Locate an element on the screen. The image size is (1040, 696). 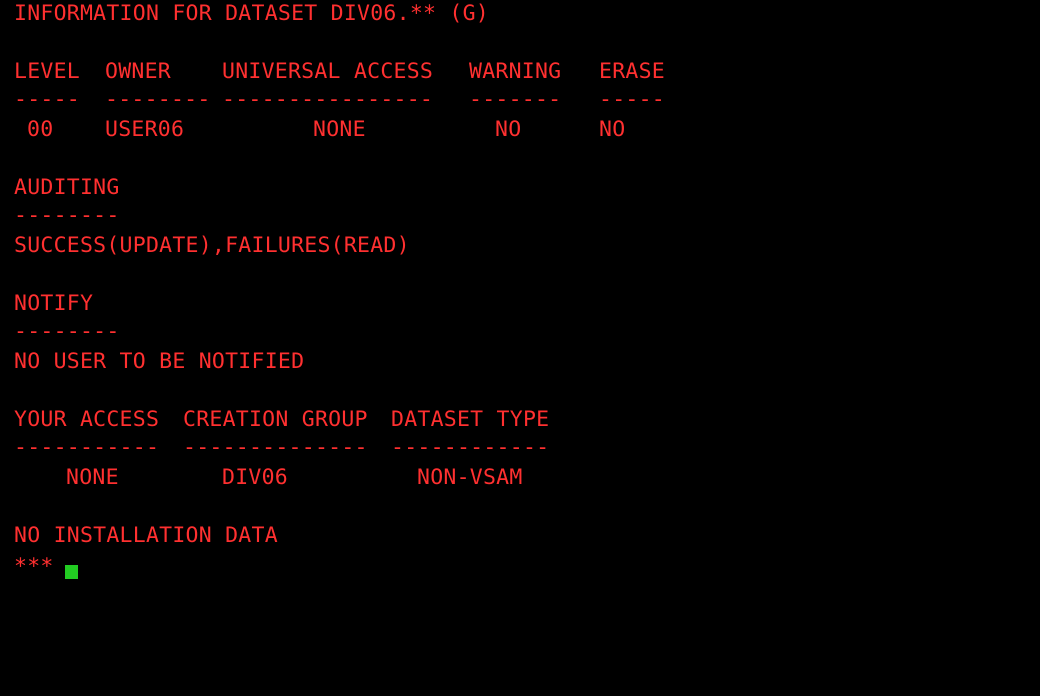
value-warning: NO is located at coordinates (508, 129).